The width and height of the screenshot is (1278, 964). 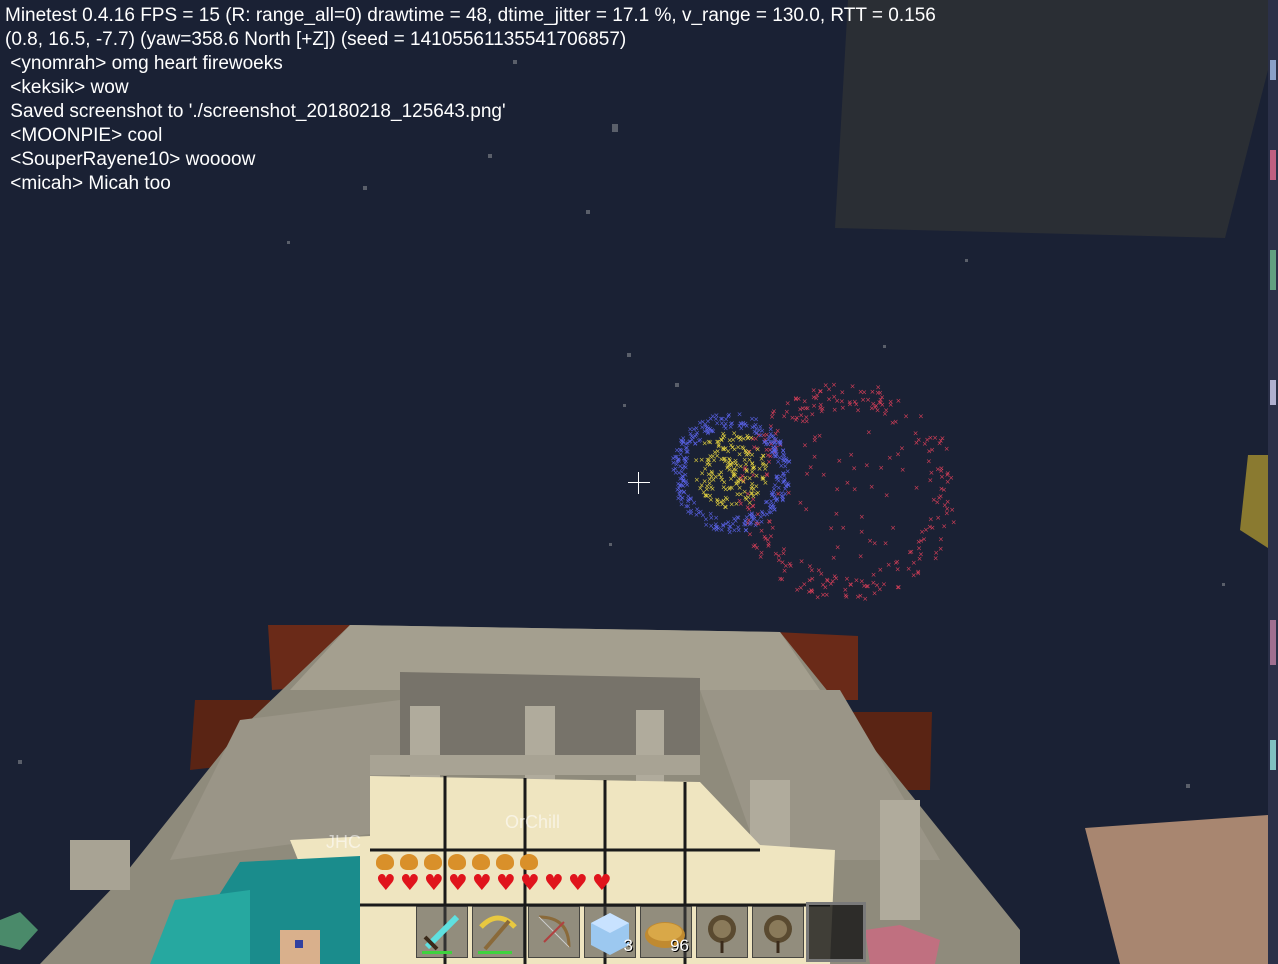 I want to click on chat-message: <keksik> wow, so click(x=67, y=87).